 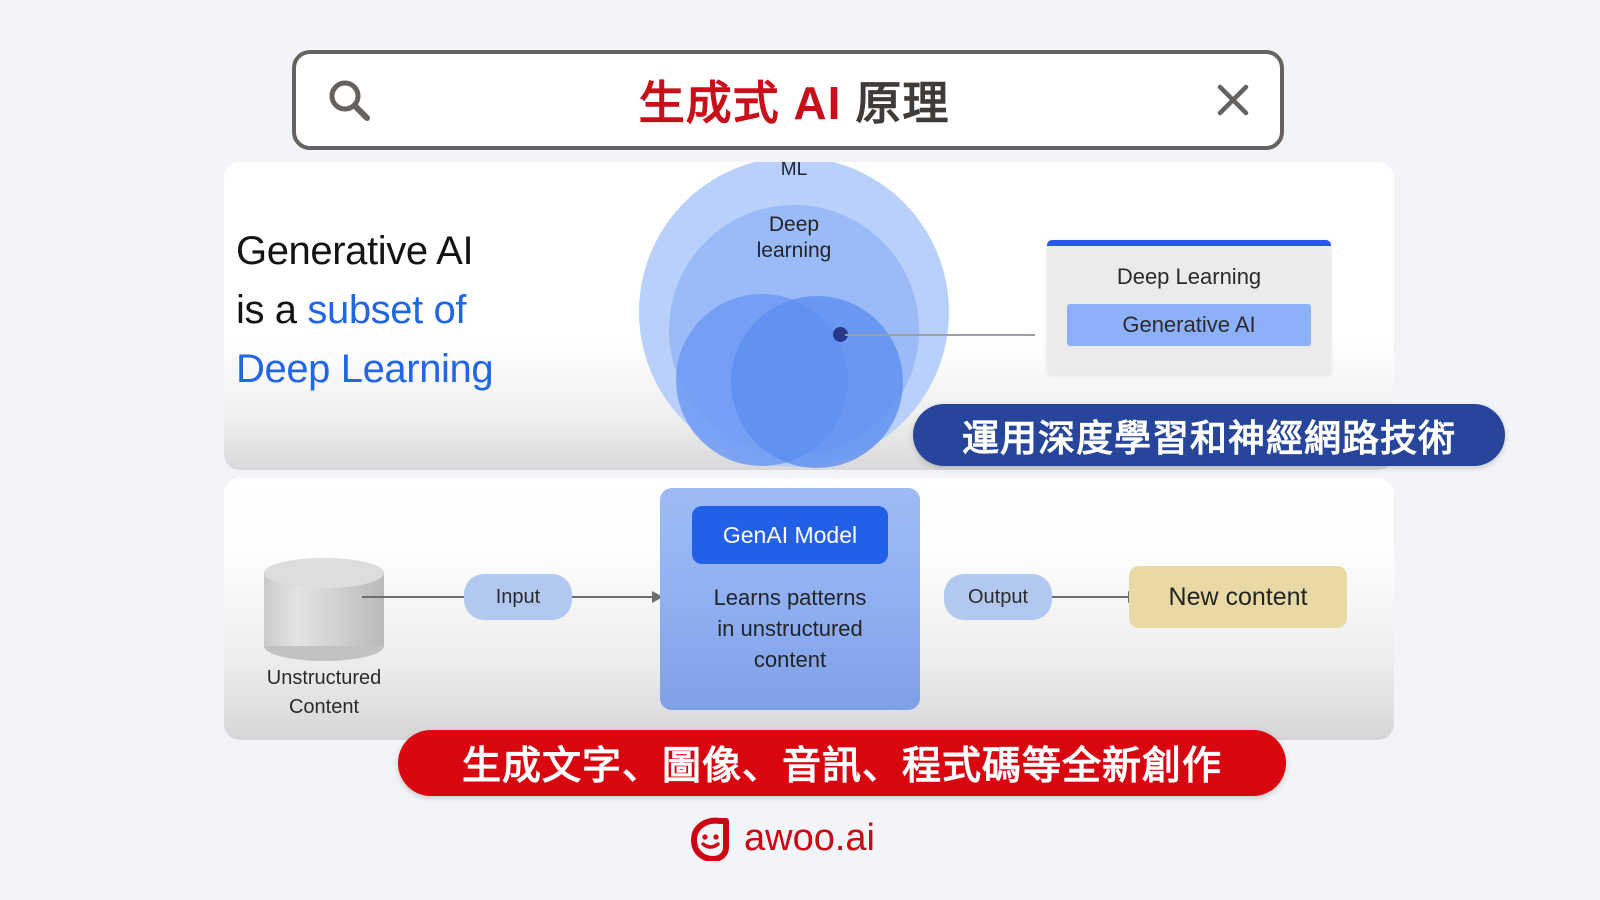 I want to click on search-query-primary: 生成式 AI, so click(x=740, y=103).